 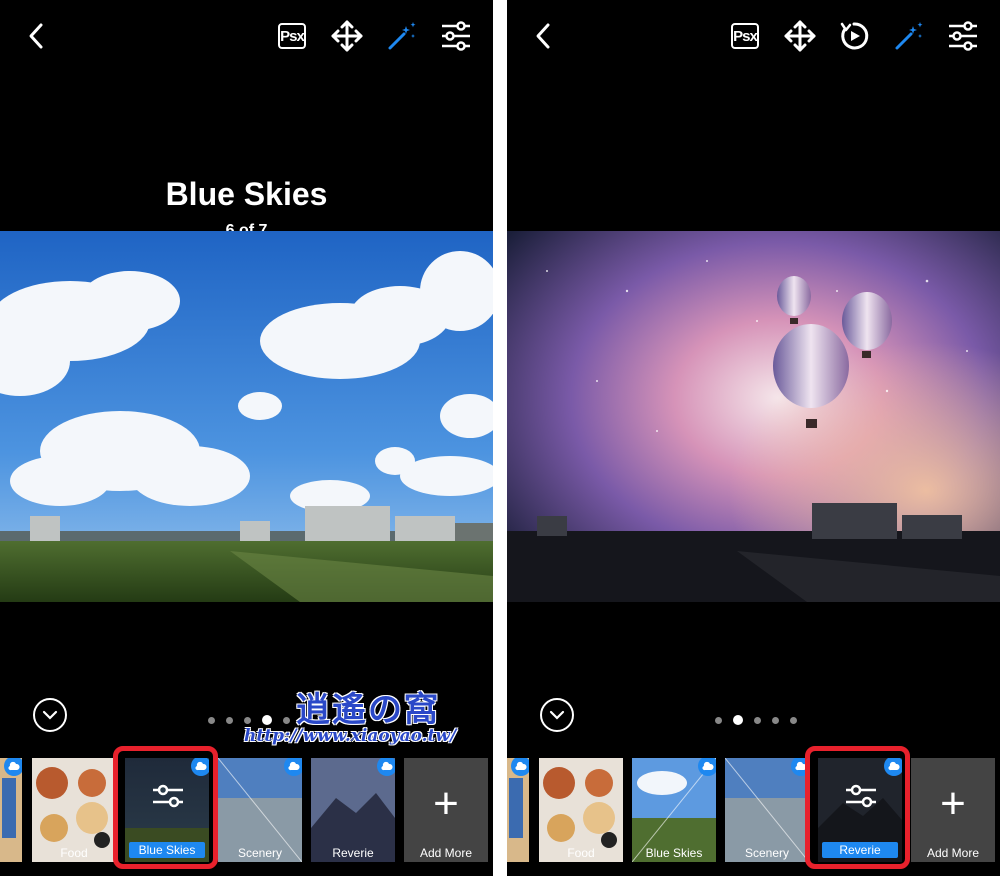 What do you see at coordinates (368, 710) in the screenshot?
I see `watermark-logo: 逍遙の窩` at bounding box center [368, 710].